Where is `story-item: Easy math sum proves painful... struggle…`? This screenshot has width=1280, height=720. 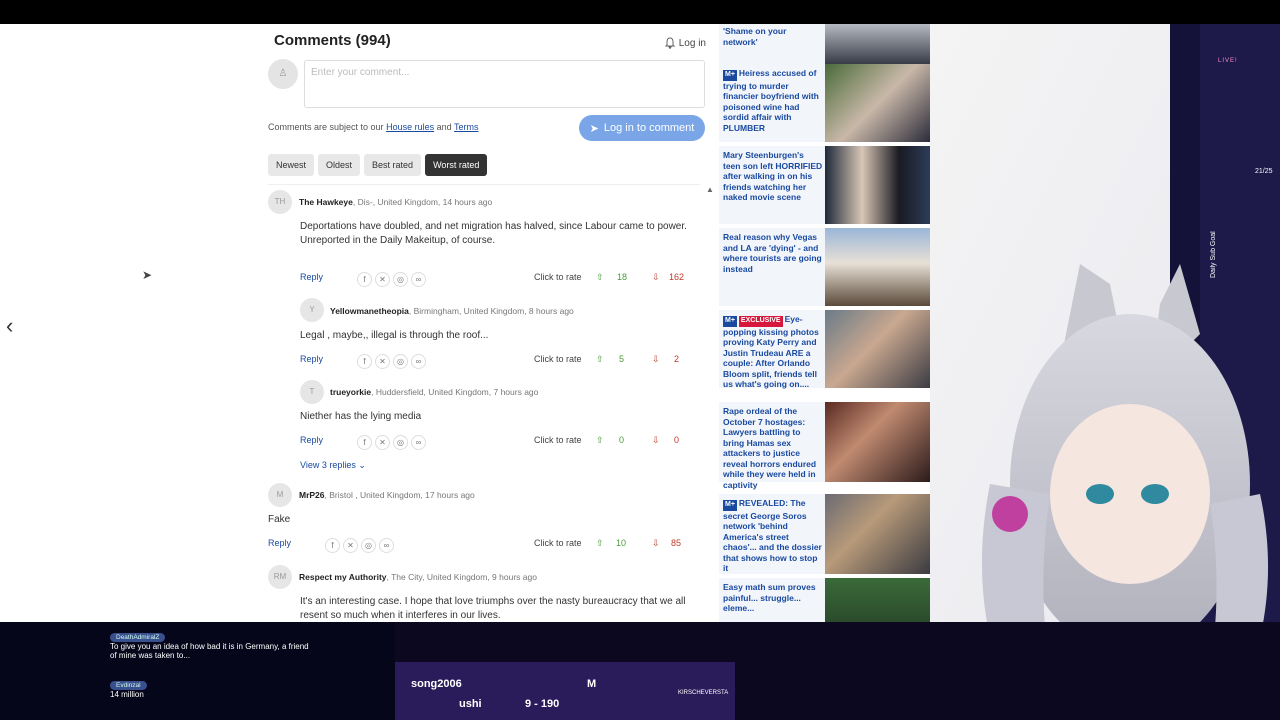 story-item: Easy math sum proves painful... struggle… is located at coordinates (825, 601).